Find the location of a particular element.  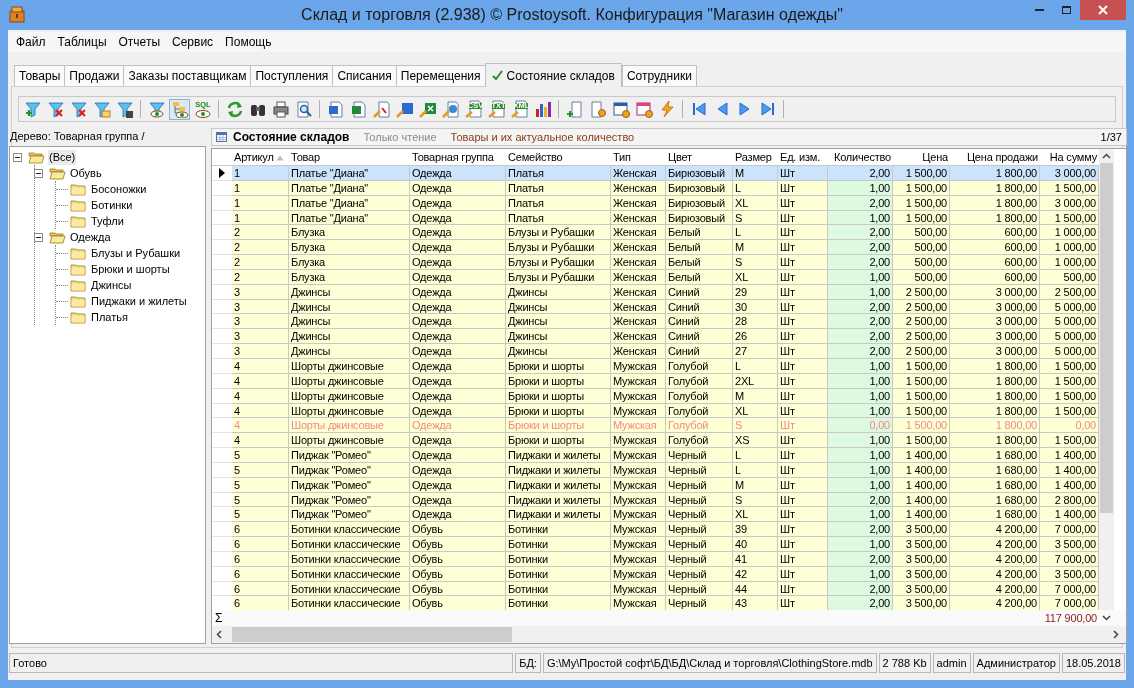

menu-item: Отчеты is located at coordinates (139, 42).